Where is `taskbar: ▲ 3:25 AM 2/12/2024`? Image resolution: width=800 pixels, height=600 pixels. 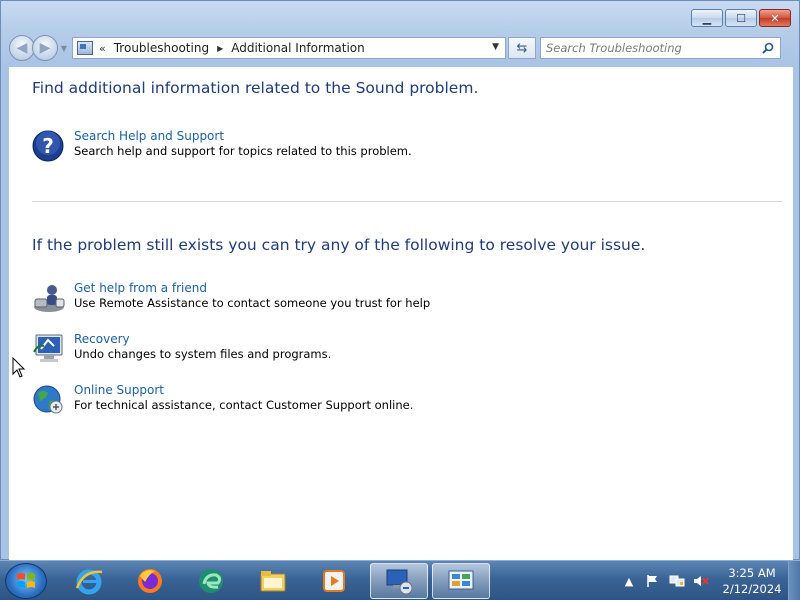
taskbar: ▲ 3:25 AM 2/12/2024 is located at coordinates (400, 580).